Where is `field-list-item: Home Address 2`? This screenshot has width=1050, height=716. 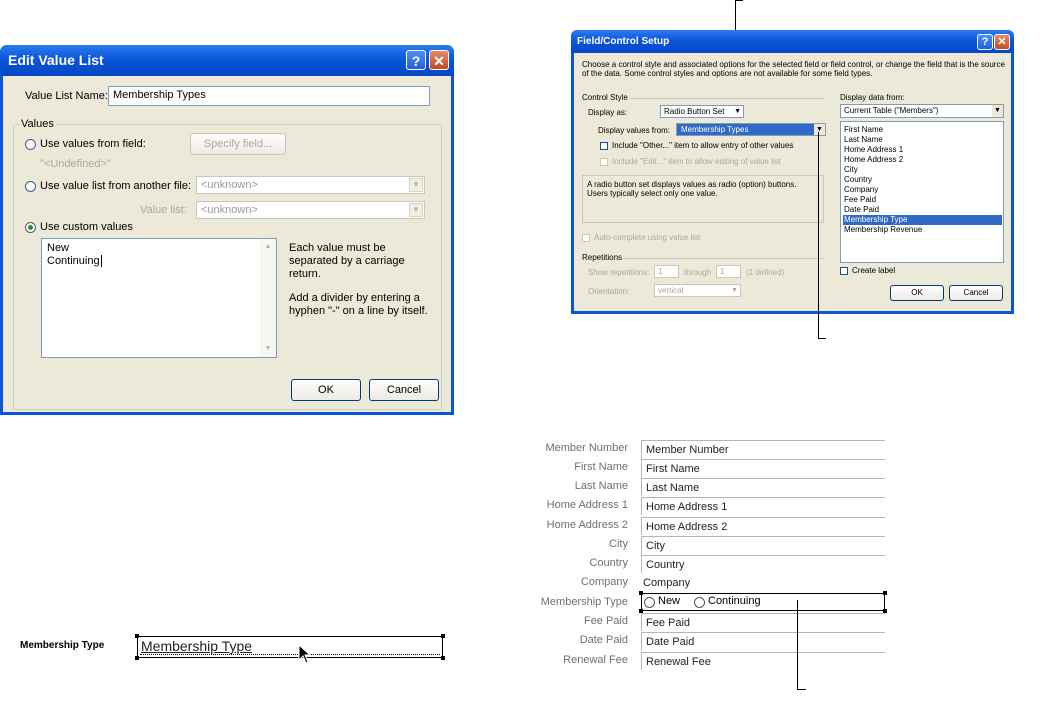 field-list-item: Home Address 2 is located at coordinates (922, 160).